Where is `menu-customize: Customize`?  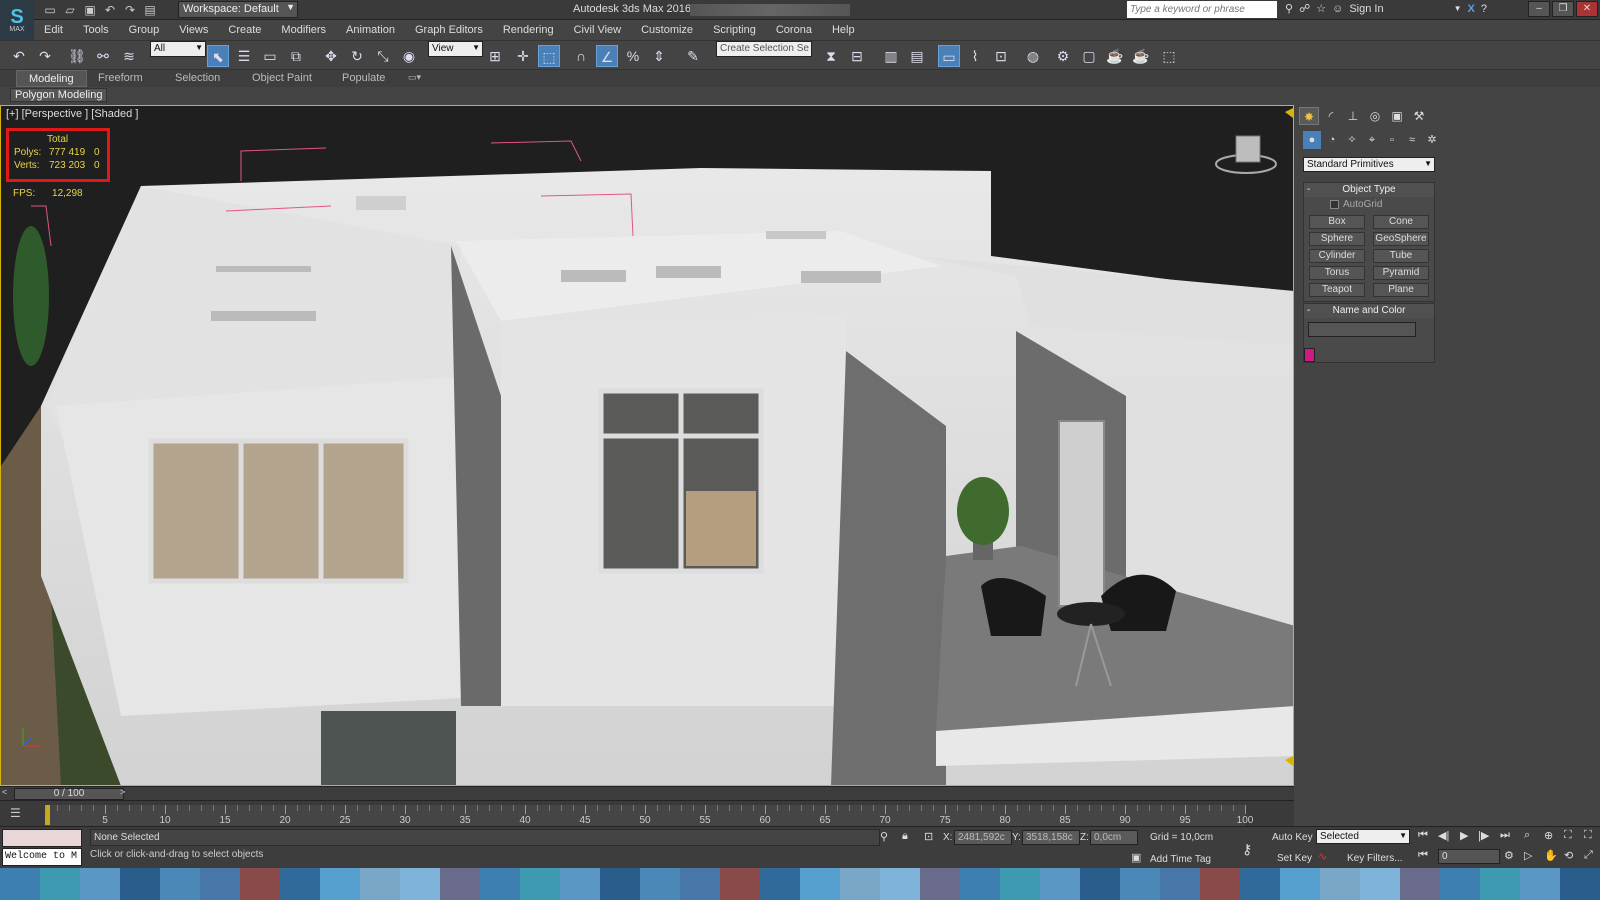
menu-customize: Customize is located at coordinates (667, 30).